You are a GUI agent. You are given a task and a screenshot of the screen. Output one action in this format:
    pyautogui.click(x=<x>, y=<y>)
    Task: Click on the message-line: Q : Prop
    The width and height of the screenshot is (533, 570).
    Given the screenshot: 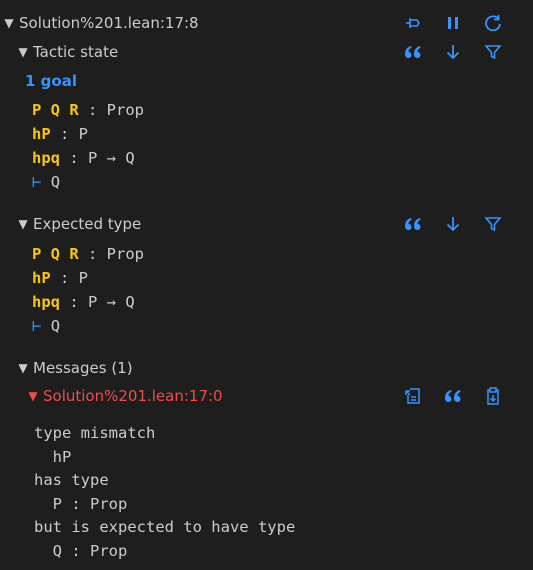 What is the action you would take?
    pyautogui.click(x=81, y=551)
    